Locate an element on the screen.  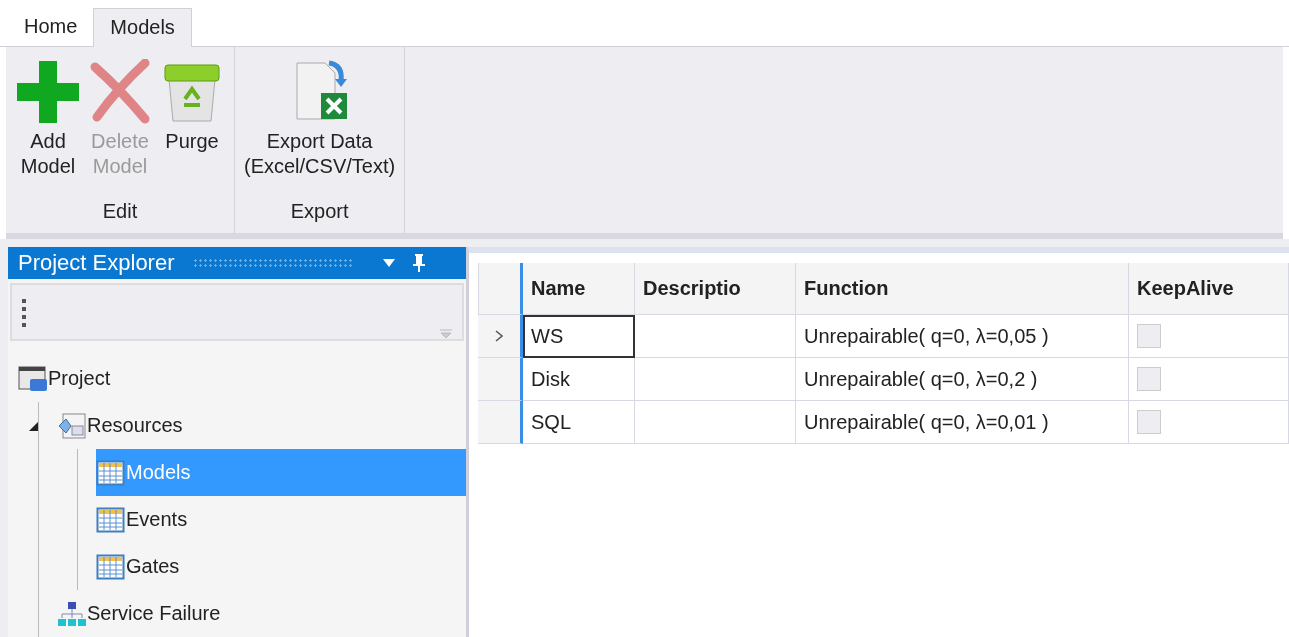
column-header: KeepAlive is located at coordinates (1209, 289).